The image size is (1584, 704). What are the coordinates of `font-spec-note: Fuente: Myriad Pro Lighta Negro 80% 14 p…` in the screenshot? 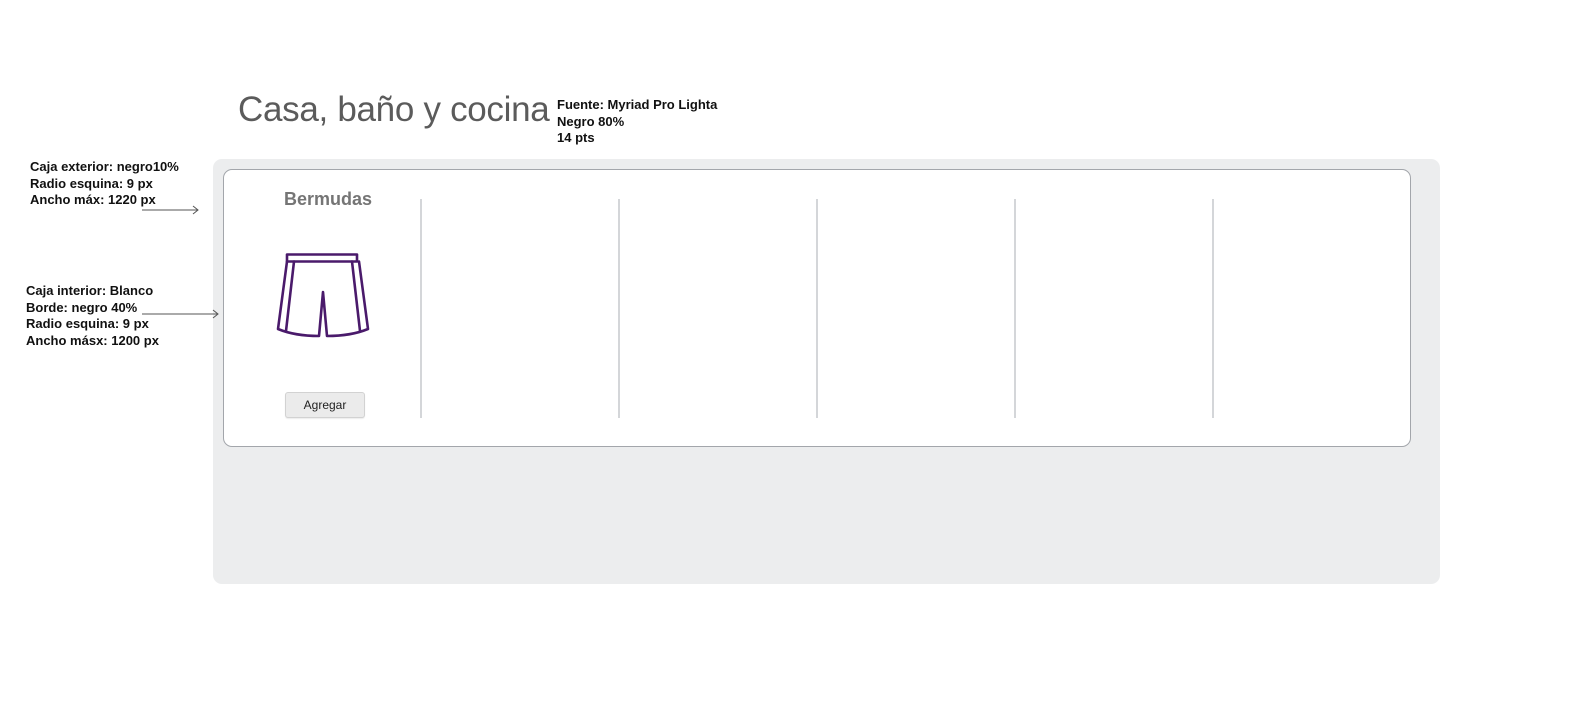 It's located at (637, 122).